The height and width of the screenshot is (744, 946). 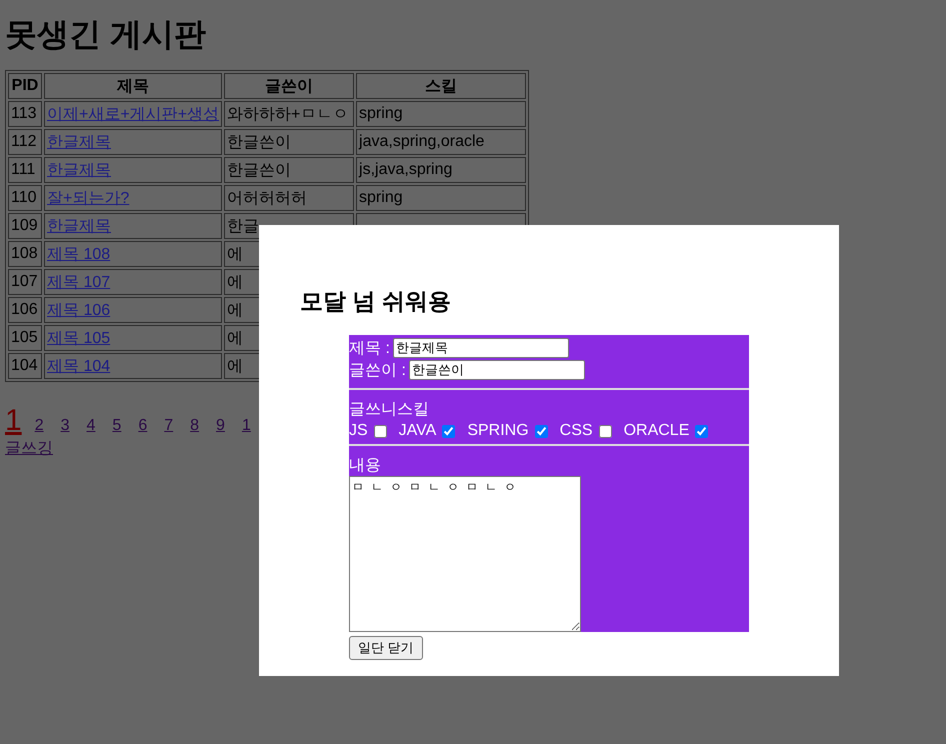 I want to click on table-cell: 113, so click(x=25, y=114).